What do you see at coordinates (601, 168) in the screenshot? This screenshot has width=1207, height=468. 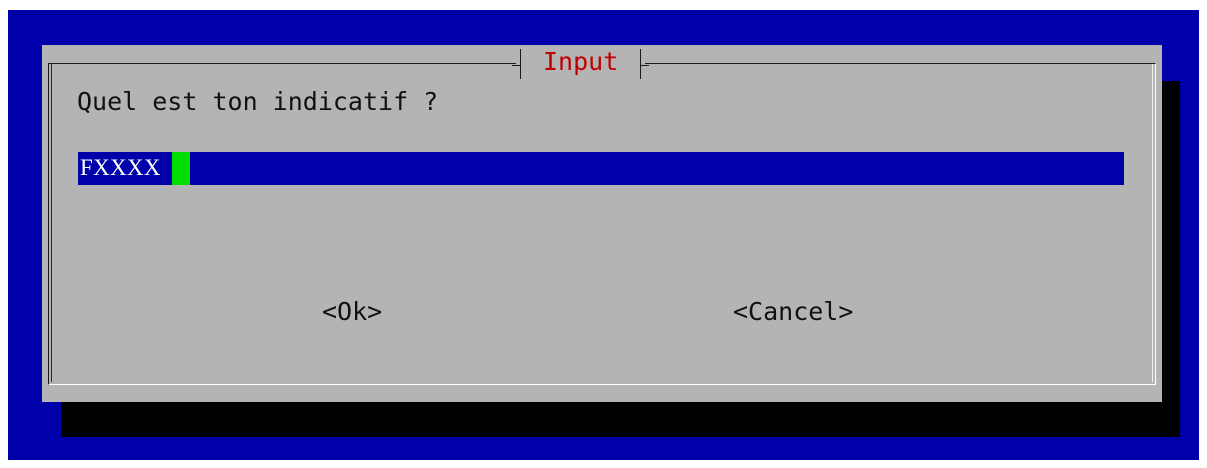 I see `callsign-input: FXXXX` at bounding box center [601, 168].